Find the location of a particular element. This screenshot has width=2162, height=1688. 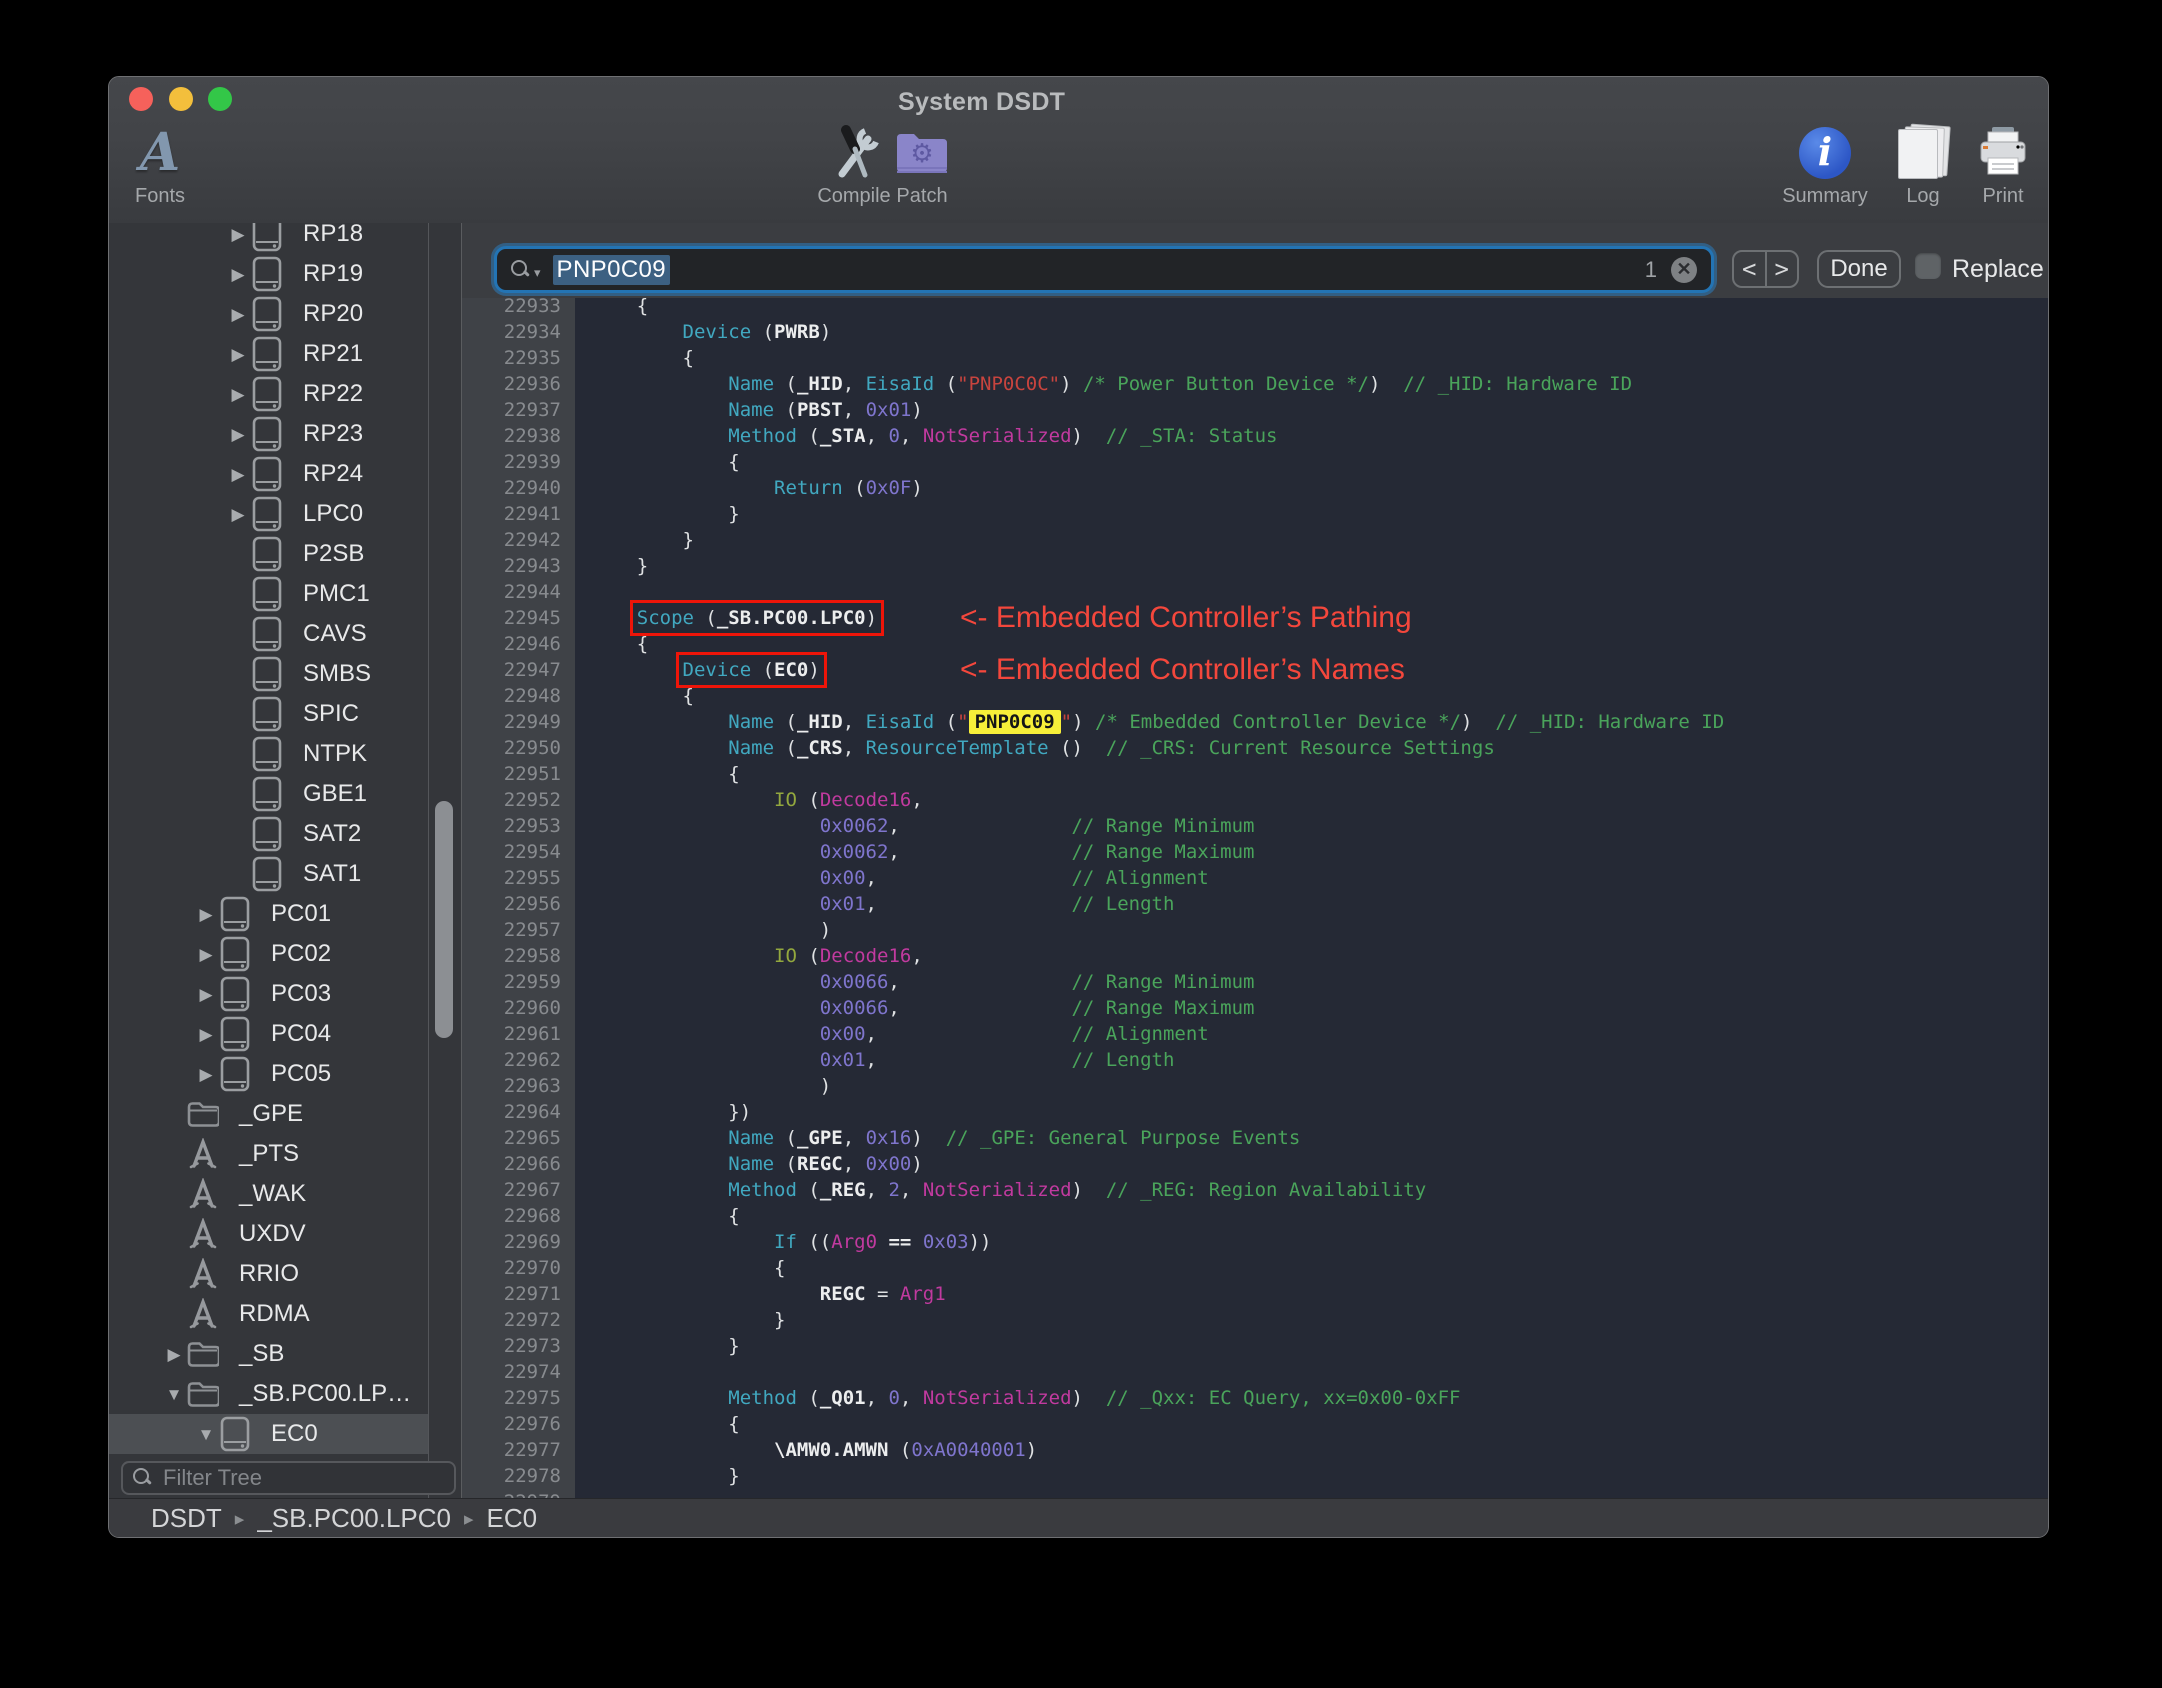

tree-item-rp24: ▶ RP24 is located at coordinates (268, 474).